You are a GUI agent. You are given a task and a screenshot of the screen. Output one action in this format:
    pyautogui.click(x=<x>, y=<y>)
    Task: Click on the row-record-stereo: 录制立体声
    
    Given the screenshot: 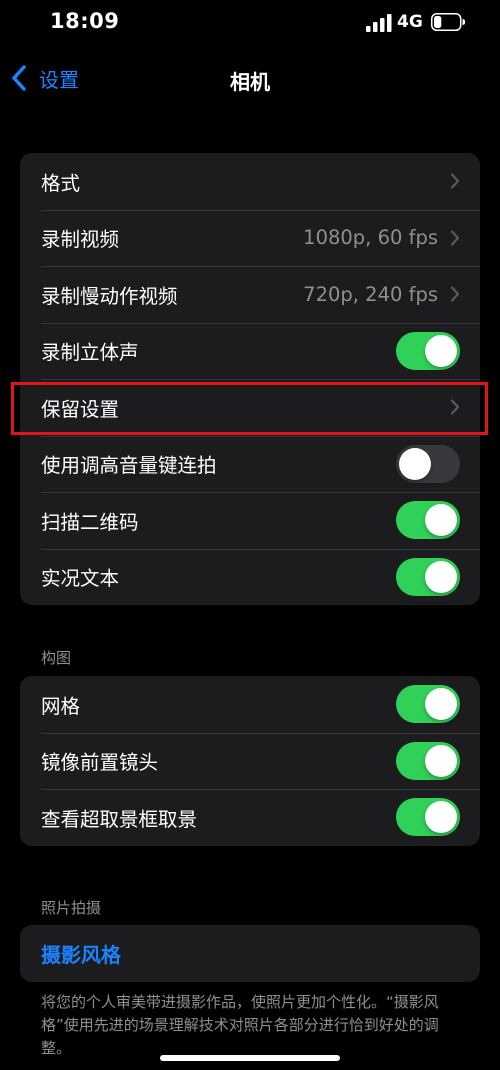 What is the action you would take?
    pyautogui.click(x=250, y=351)
    